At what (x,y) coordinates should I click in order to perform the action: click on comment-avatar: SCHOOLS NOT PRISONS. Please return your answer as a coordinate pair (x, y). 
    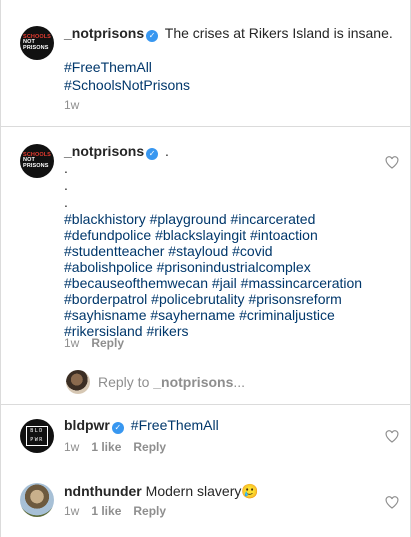
    Looking at the image, I should click on (37, 161).